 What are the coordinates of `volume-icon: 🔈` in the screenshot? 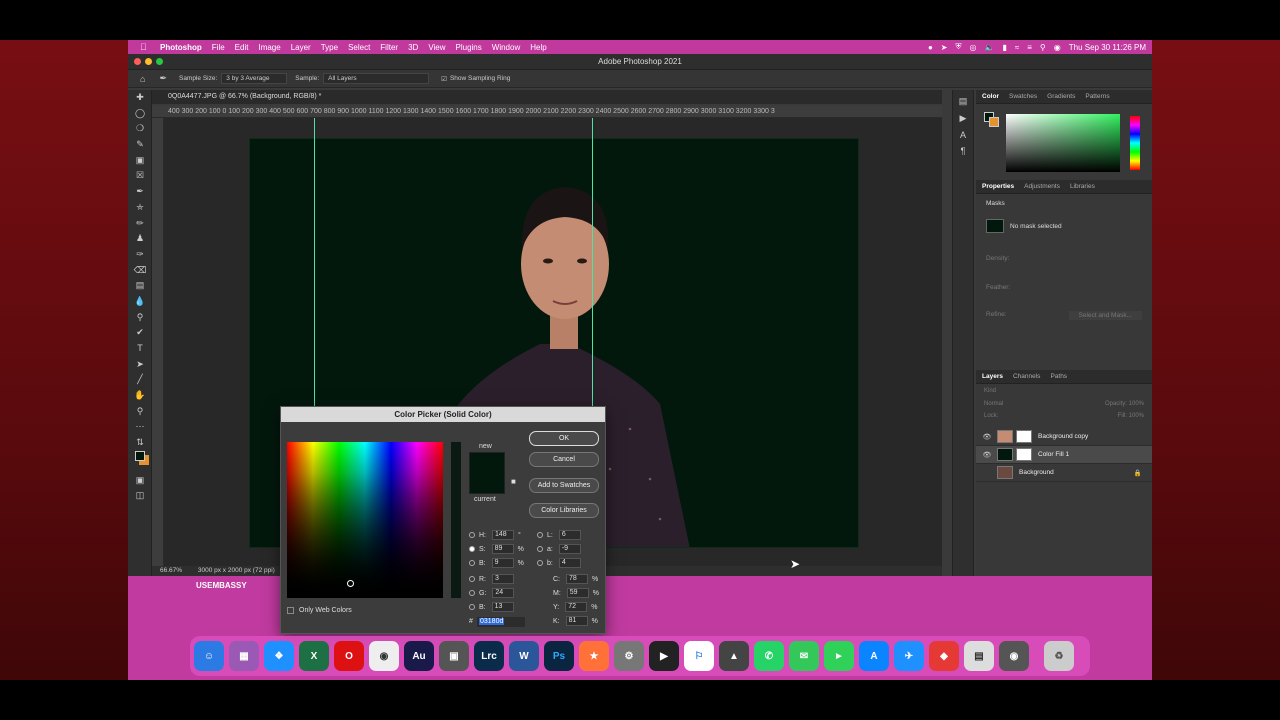 It's located at (989, 47).